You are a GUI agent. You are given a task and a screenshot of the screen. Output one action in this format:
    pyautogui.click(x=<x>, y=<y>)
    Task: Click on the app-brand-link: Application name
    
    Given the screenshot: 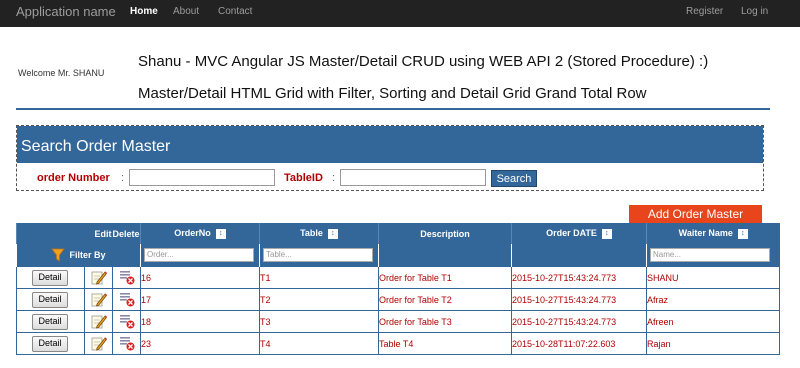 What is the action you would take?
    pyautogui.click(x=66, y=11)
    